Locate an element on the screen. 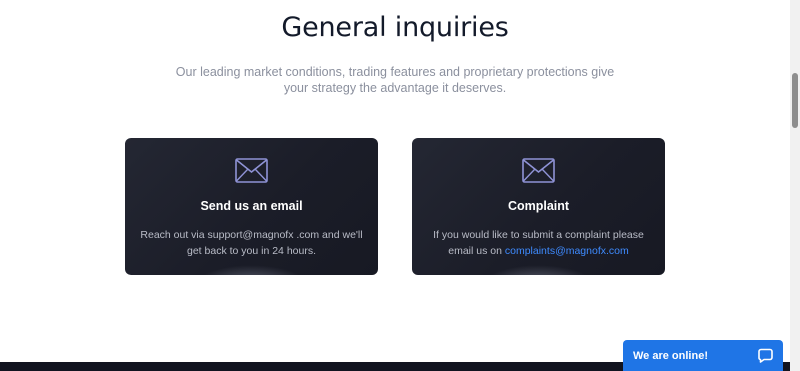 The width and height of the screenshot is (800, 371). complaint-card-title: Complaint is located at coordinates (538, 206).